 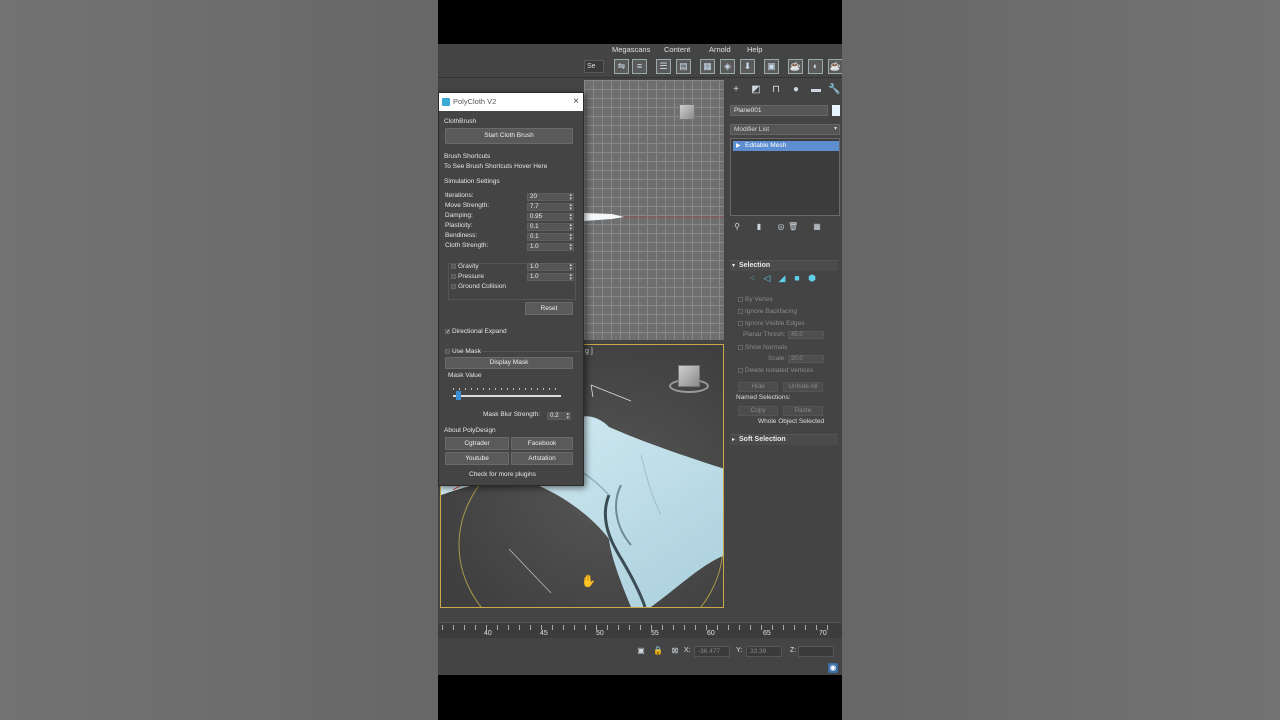 What do you see at coordinates (833, 668) in the screenshot?
I see `key-mode-icon: ◉` at bounding box center [833, 668].